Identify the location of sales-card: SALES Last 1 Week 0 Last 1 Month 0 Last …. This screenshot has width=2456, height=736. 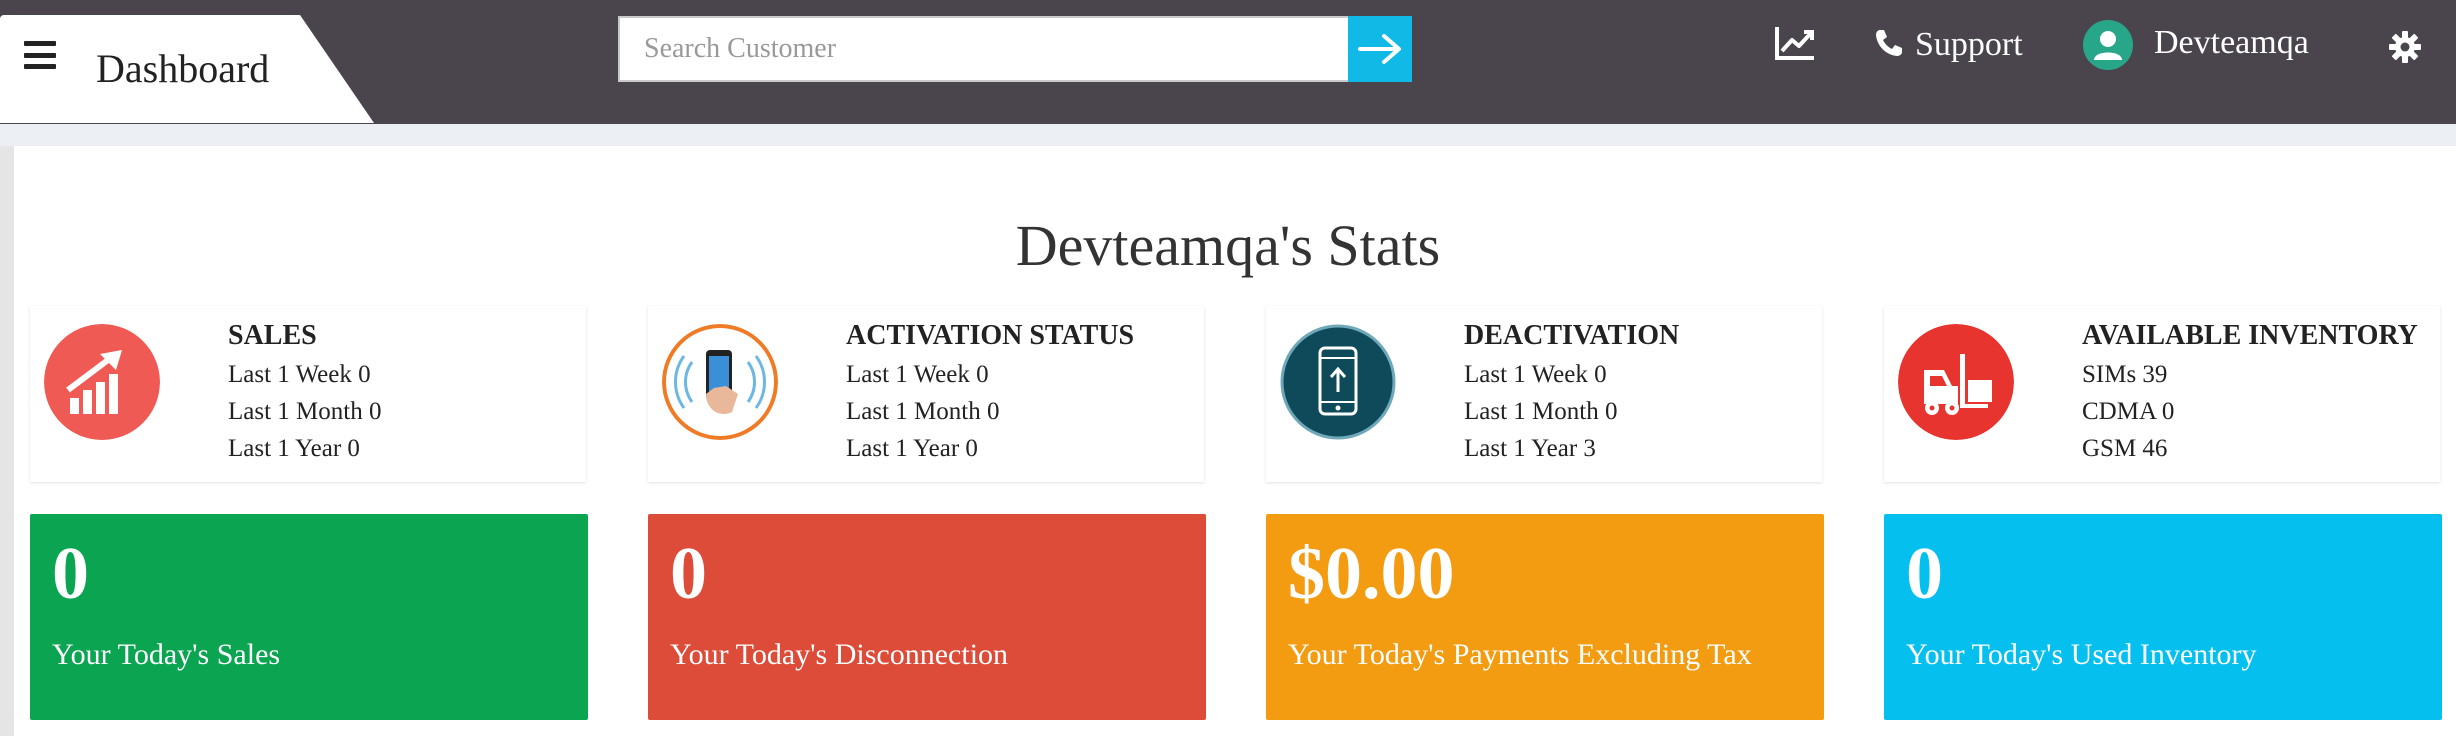
(308, 394).